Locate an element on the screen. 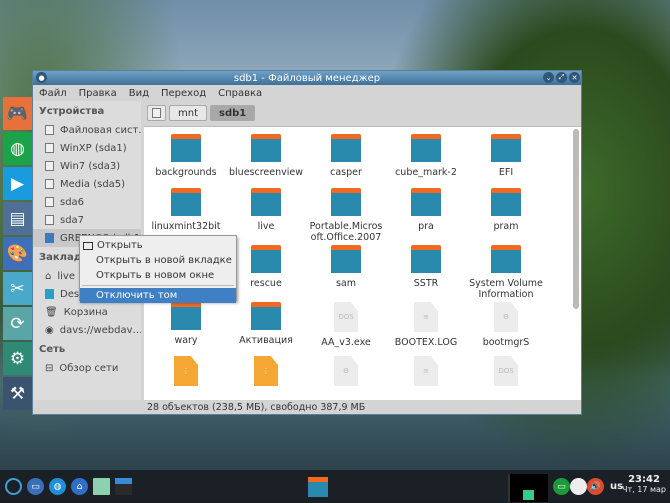  file-item: sam is located at coordinates (346, 272).